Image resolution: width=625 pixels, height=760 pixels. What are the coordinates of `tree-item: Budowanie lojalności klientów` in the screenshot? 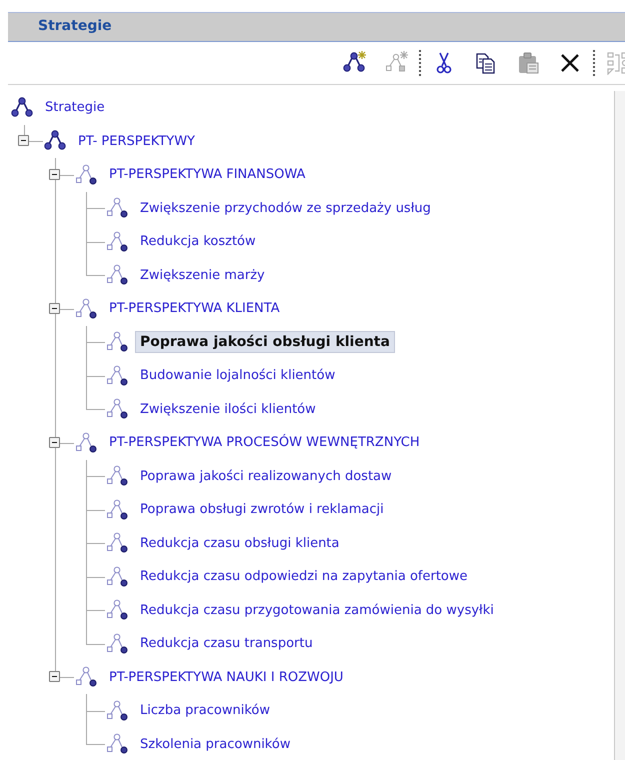 It's located at (237, 375).